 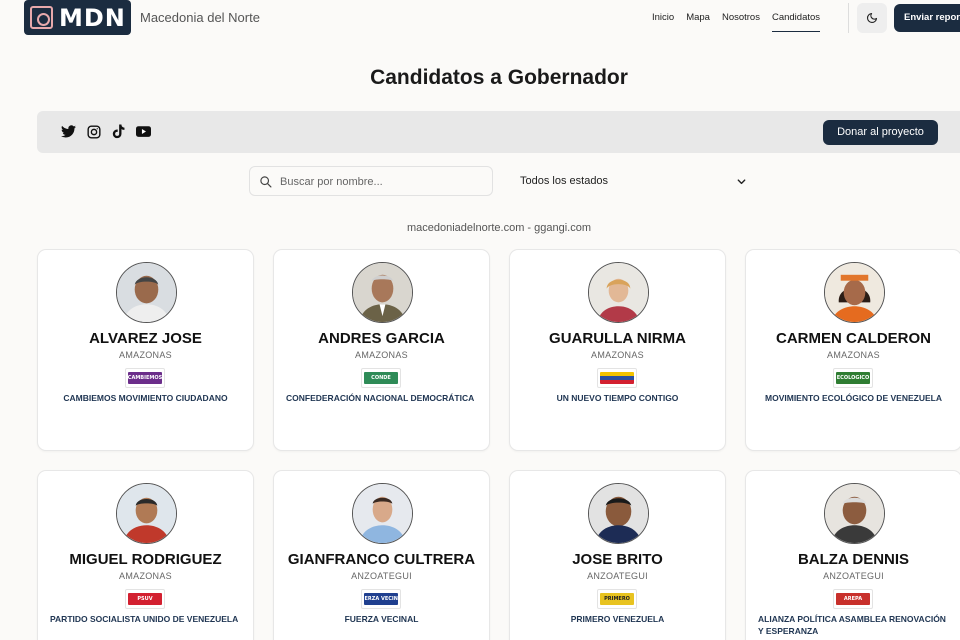 I want to click on state-select: Todos los estados, so click(x=633, y=181).